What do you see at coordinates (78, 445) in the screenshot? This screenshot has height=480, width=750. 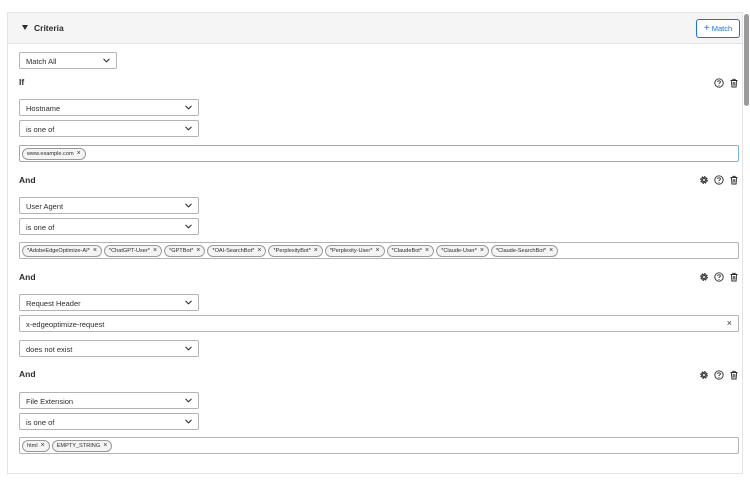 I see `tag-label: EMPTY_STRING` at bounding box center [78, 445].